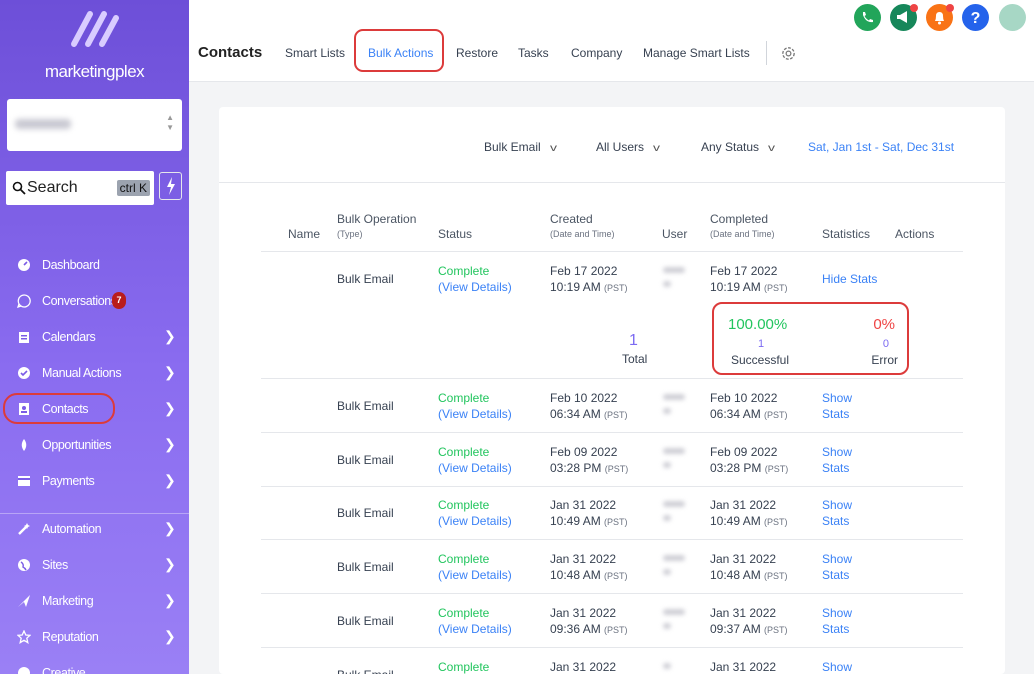 The width and height of the screenshot is (1034, 674). What do you see at coordinates (589, 279) in the screenshot?
I see `cell-created: Feb 17 2022 10:19 AM (PST)` at bounding box center [589, 279].